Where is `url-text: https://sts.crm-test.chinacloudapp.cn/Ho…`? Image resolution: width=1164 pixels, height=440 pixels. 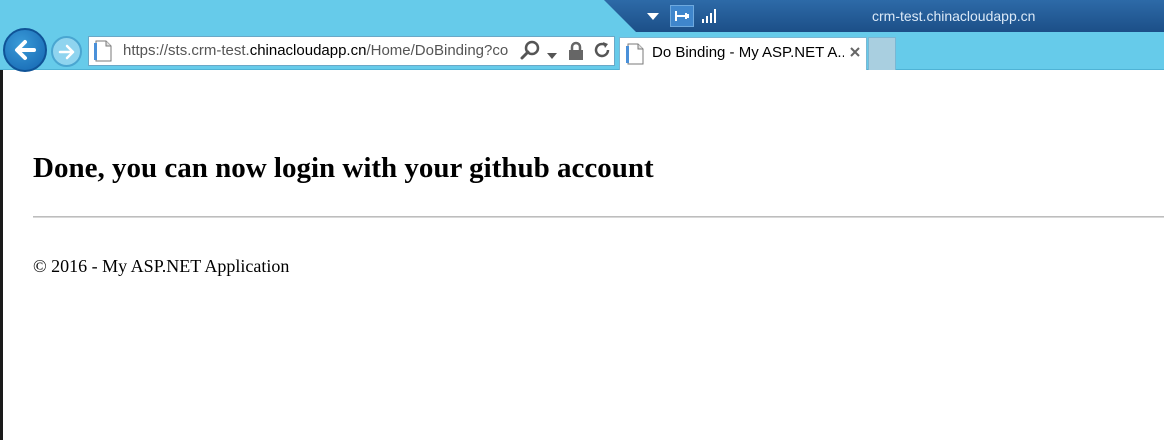
url-text: https://sts.crm-test.chinacloudapp.cn/Ho… is located at coordinates (318, 52).